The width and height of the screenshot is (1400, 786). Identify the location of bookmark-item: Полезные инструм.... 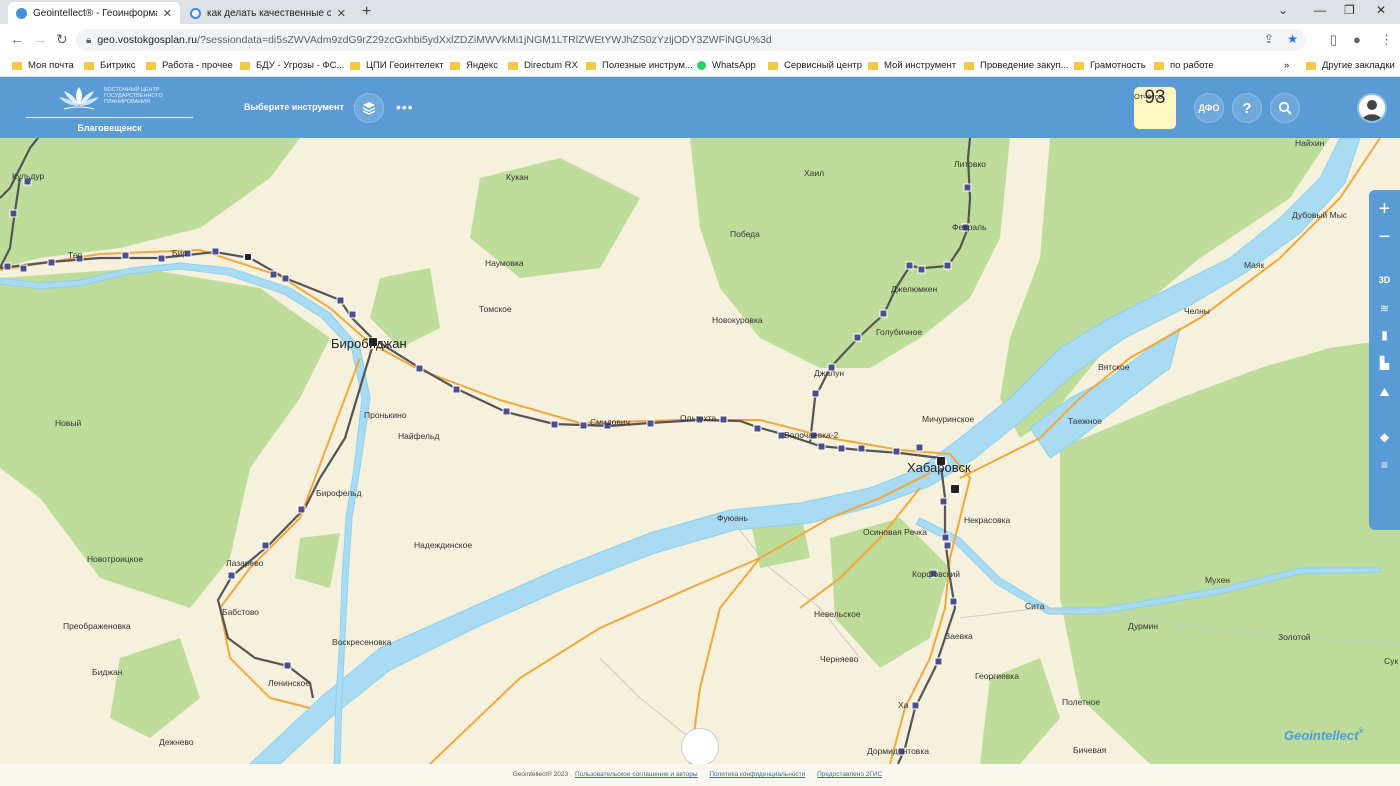
(639, 65).